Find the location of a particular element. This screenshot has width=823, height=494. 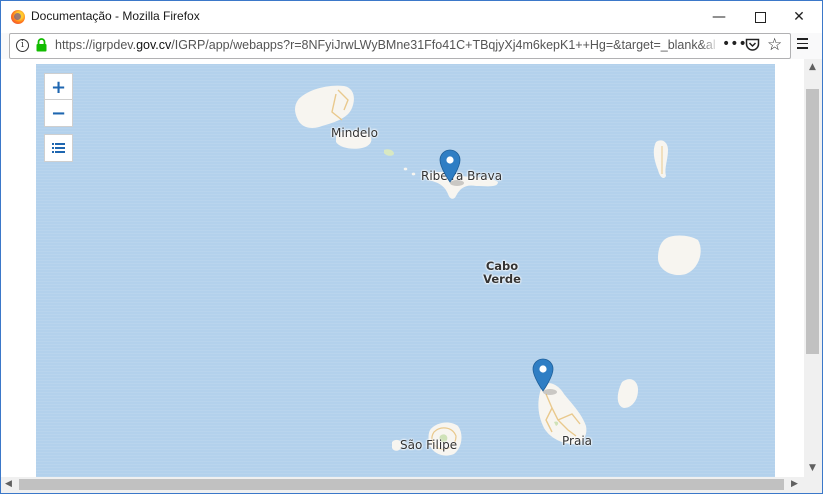

list-icon is located at coordinates (58, 148).